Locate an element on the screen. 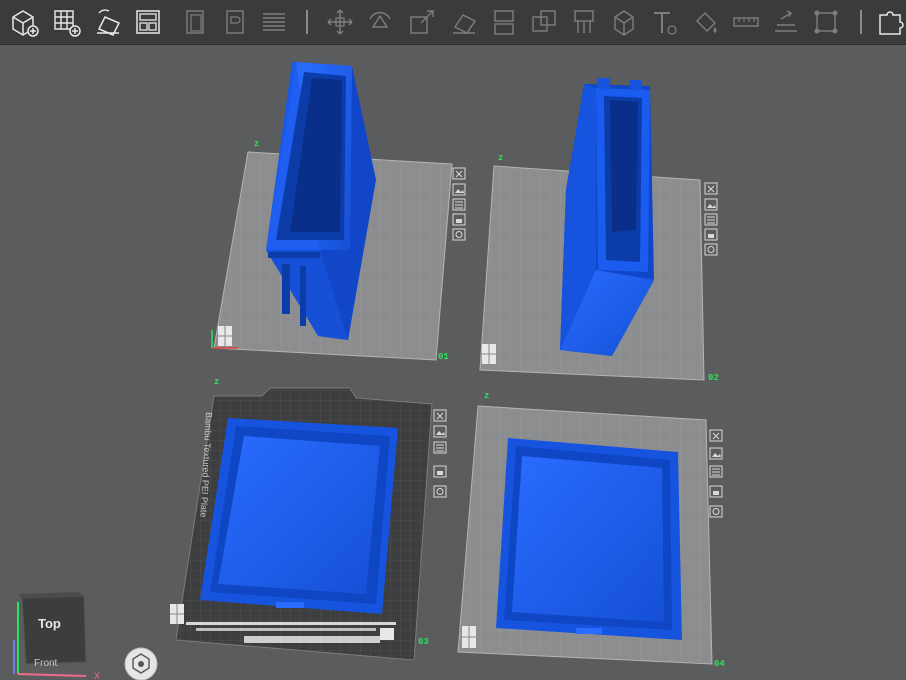 The width and height of the screenshot is (906, 680). arrange-button is located at coordinates (148, 22).